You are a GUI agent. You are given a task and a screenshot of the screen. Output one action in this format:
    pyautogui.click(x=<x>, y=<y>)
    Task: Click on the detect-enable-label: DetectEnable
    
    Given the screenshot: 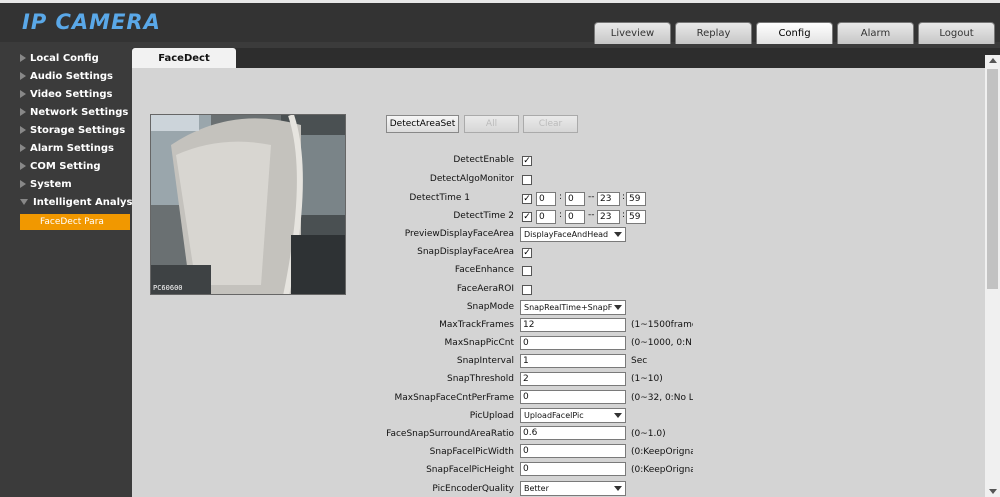 What is the action you would take?
    pyautogui.click(x=483, y=160)
    